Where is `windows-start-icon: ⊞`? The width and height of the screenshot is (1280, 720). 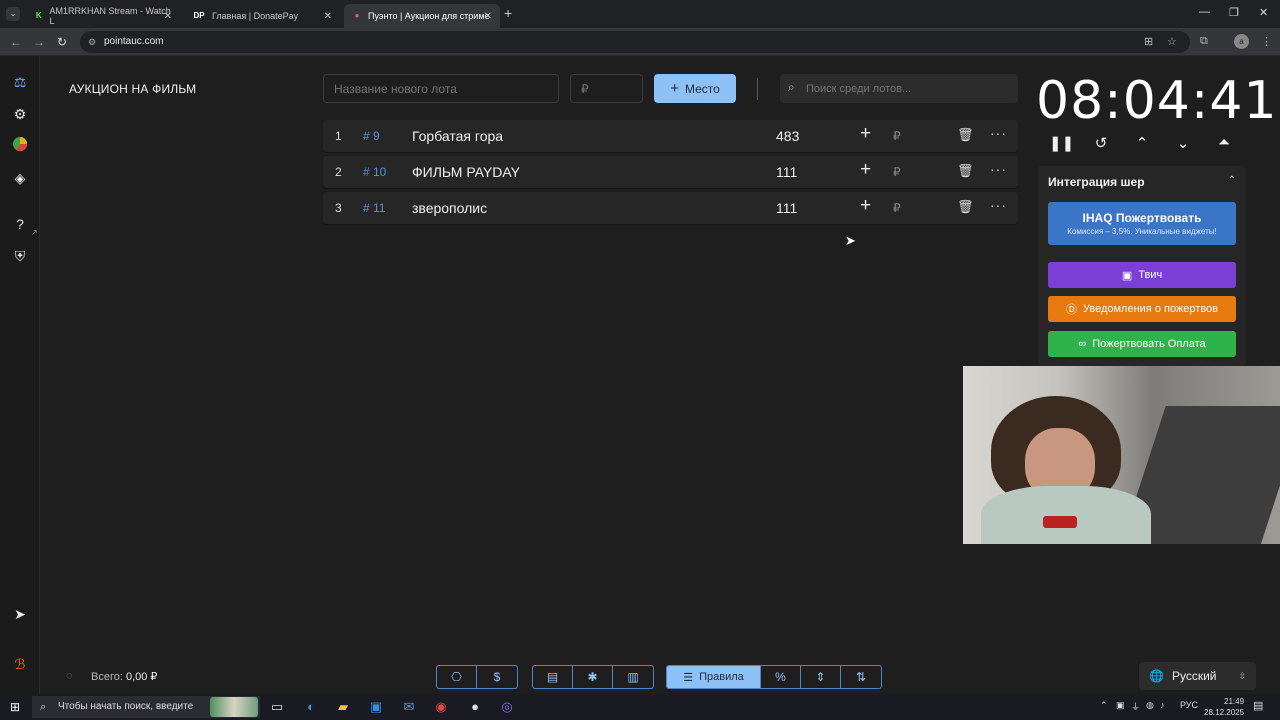 windows-start-icon: ⊞ is located at coordinates (15, 707).